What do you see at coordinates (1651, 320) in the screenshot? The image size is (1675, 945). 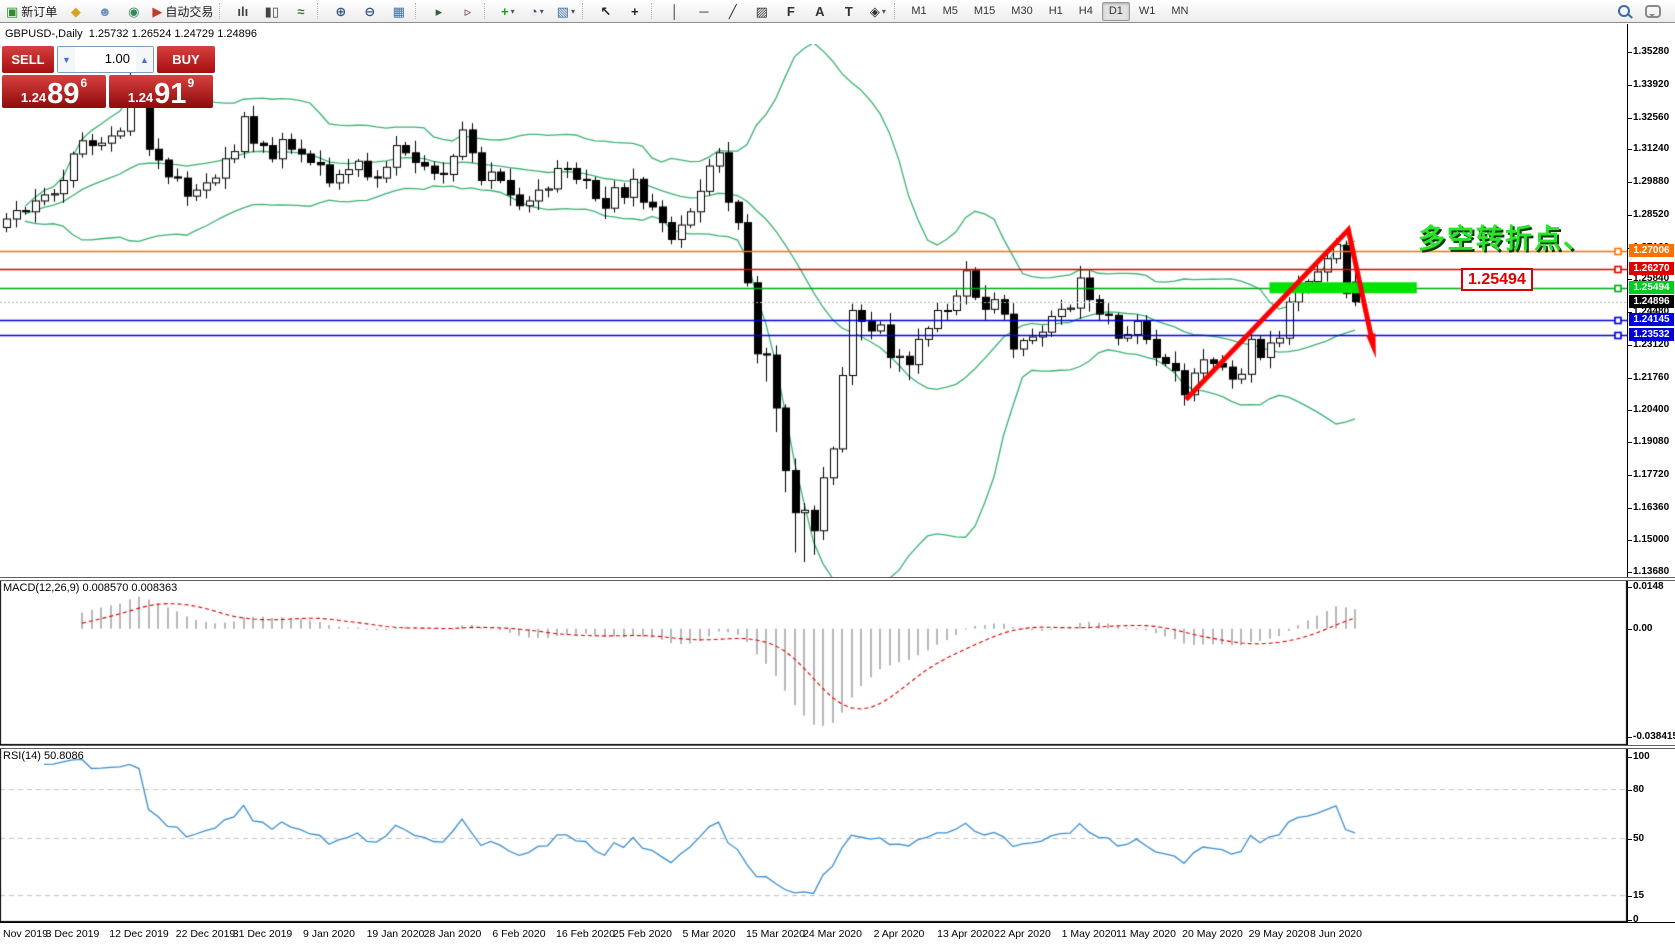 I see `price-level-tag: 1.24145` at bounding box center [1651, 320].